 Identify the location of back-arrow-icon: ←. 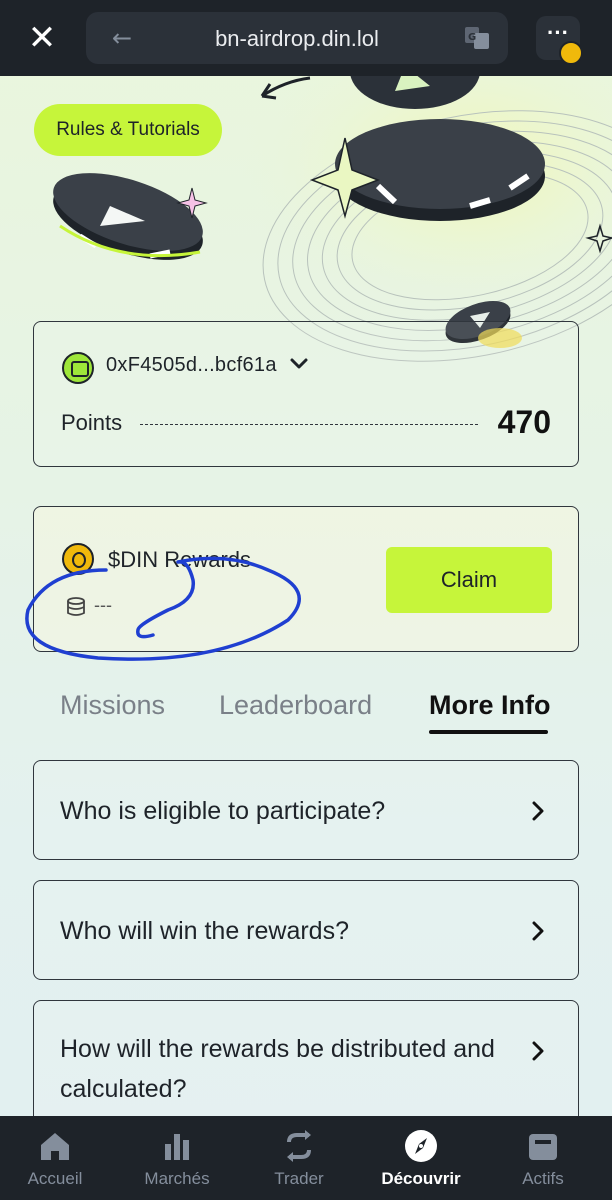
(122, 38).